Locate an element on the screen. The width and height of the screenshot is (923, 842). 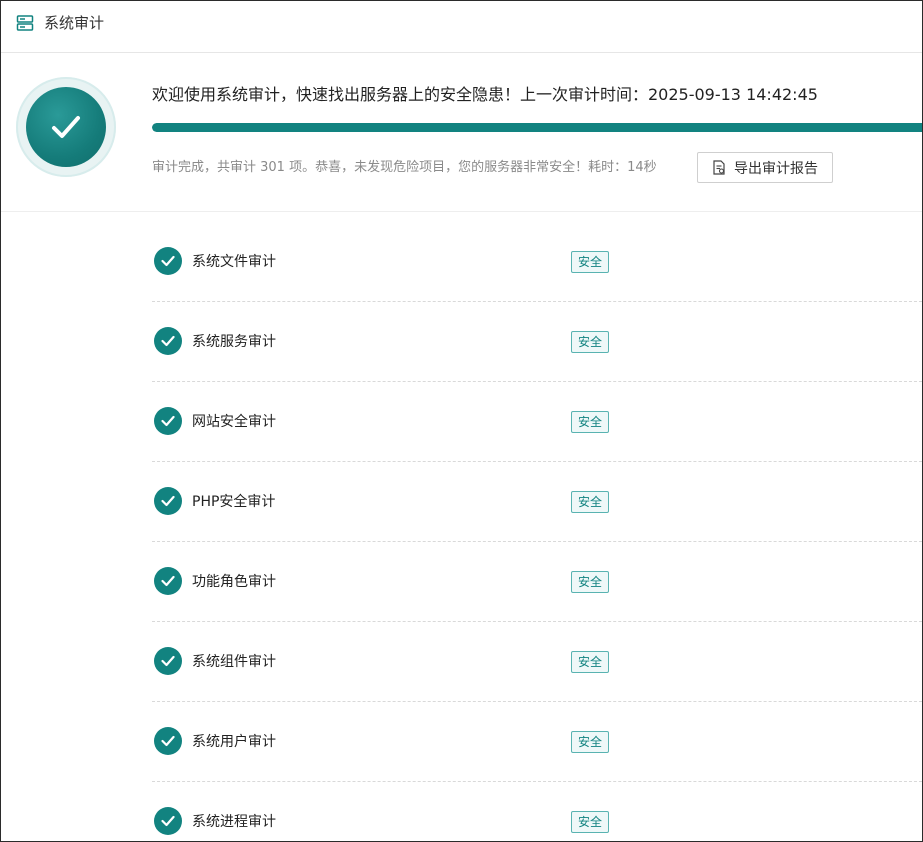
report-icon is located at coordinates (719, 167).